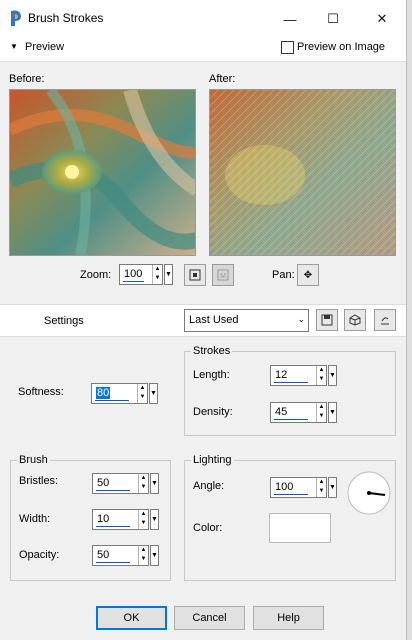 Image resolution: width=412 pixels, height=640 pixels. I want to click on close-button: ✕, so click(382, 19).